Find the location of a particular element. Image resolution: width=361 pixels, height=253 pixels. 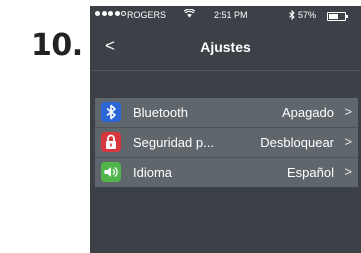

settings-row-language: Idioma Español > is located at coordinates (226, 172).